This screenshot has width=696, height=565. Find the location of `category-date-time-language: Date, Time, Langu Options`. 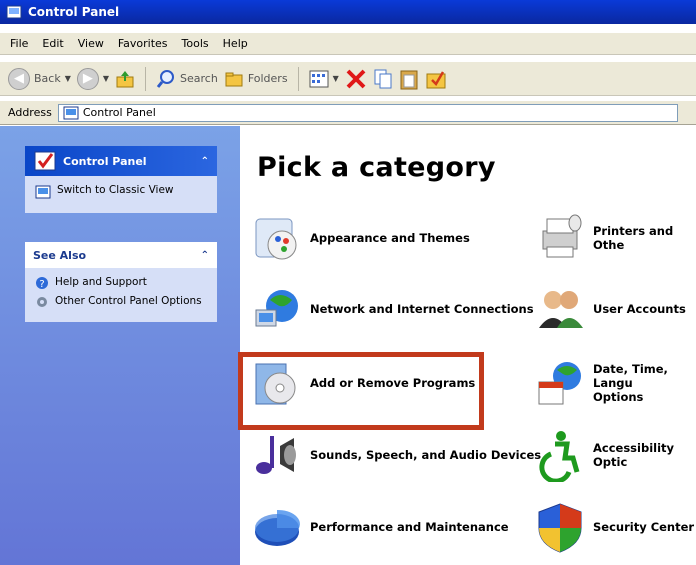

category-date-time-language: Date, Time, Langu Options is located at coordinates (614, 383).